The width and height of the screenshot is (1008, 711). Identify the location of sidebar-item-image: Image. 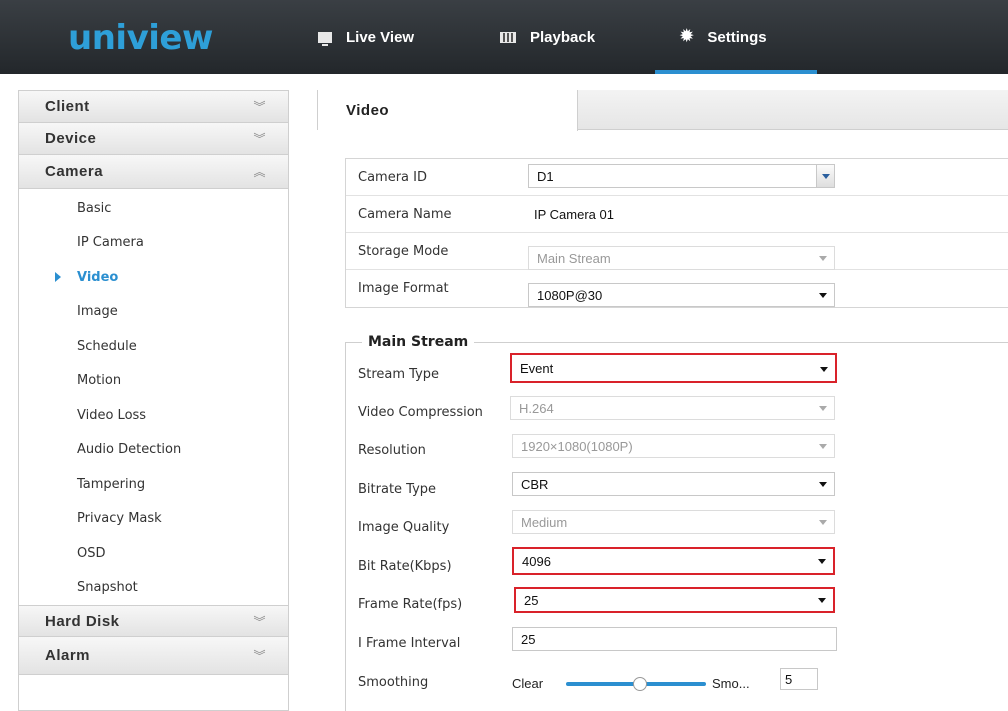
(153, 312).